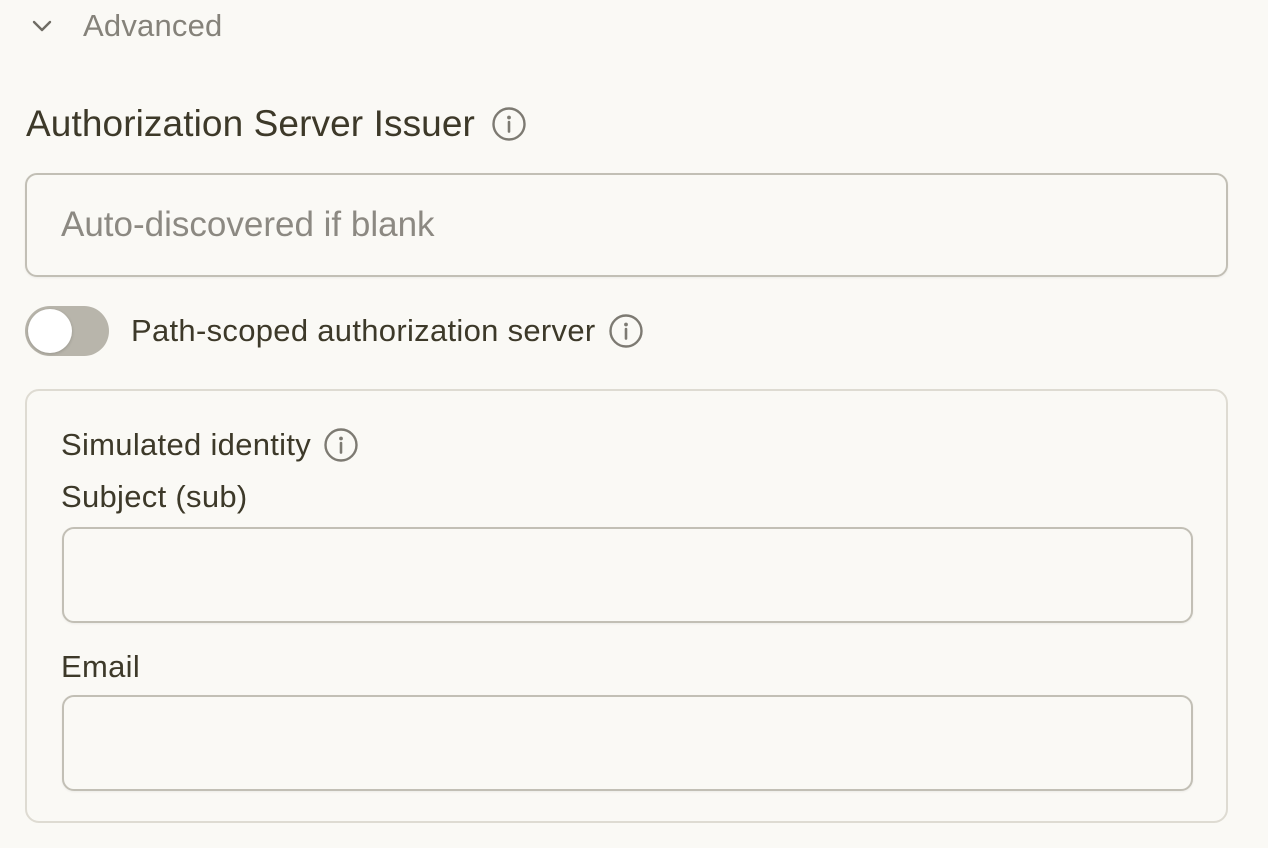  Describe the element at coordinates (250, 123) in the screenshot. I see `issuer-label: Authorization Server Issuer` at that location.